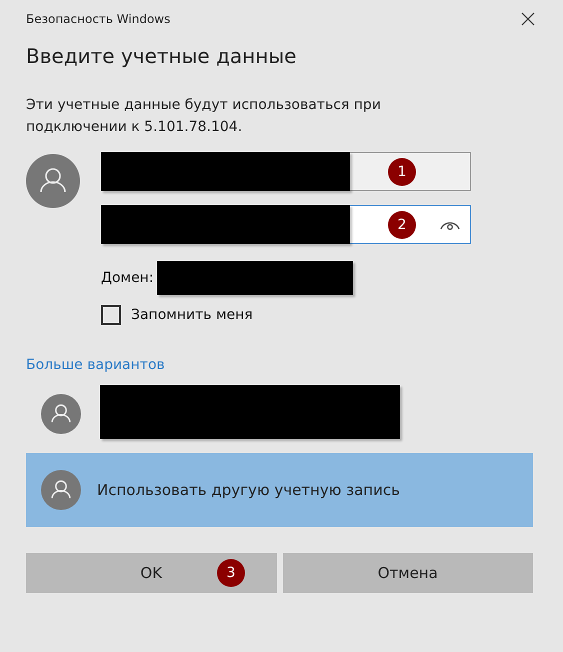 The height and width of the screenshot is (652, 563). What do you see at coordinates (528, 19) in the screenshot?
I see `close-icon` at bounding box center [528, 19].